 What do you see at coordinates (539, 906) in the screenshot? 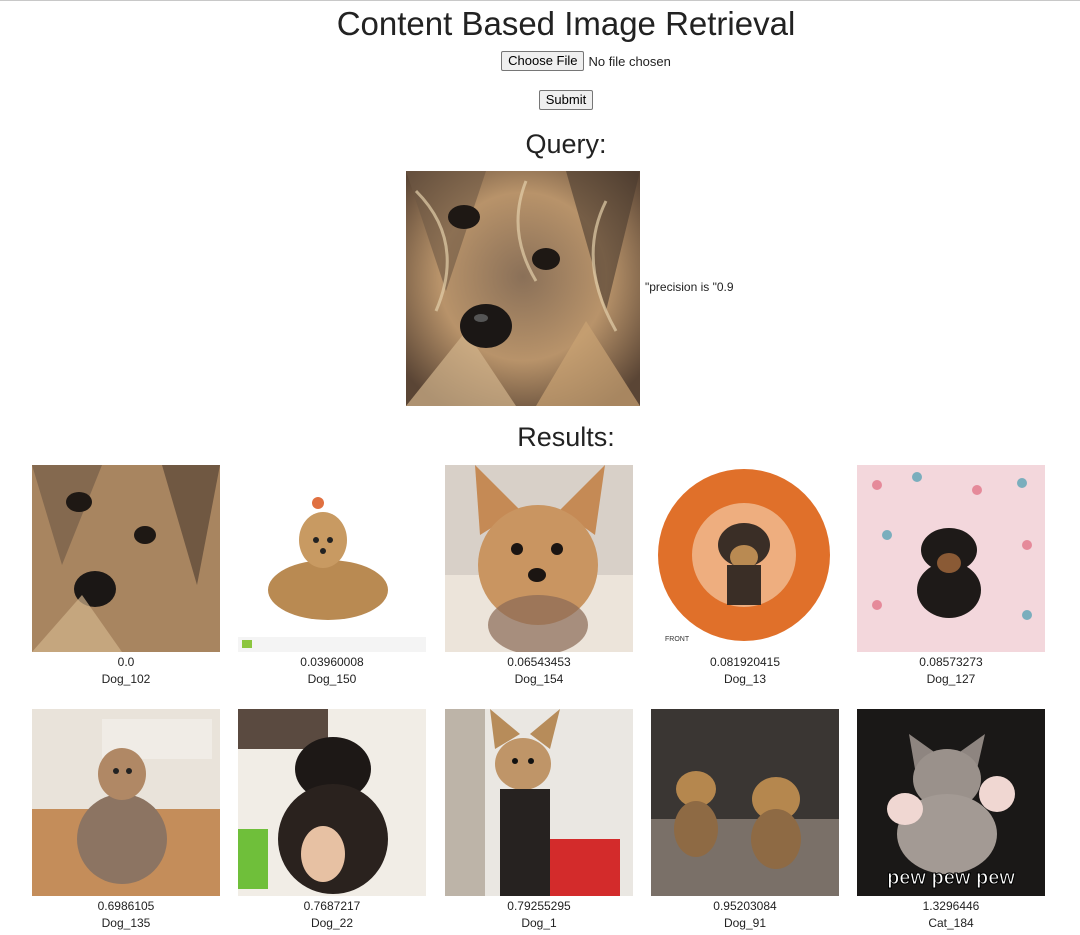
I see `result-score: 0.79255295` at bounding box center [539, 906].